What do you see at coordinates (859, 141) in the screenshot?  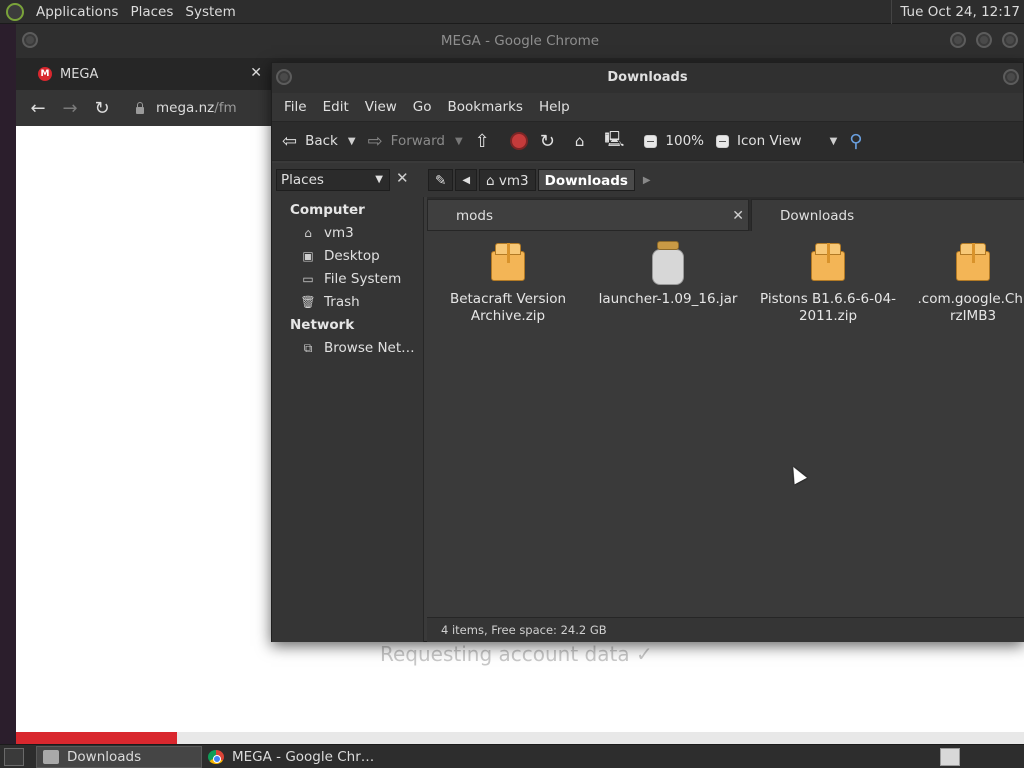 I see `search-button: ⚲` at bounding box center [859, 141].